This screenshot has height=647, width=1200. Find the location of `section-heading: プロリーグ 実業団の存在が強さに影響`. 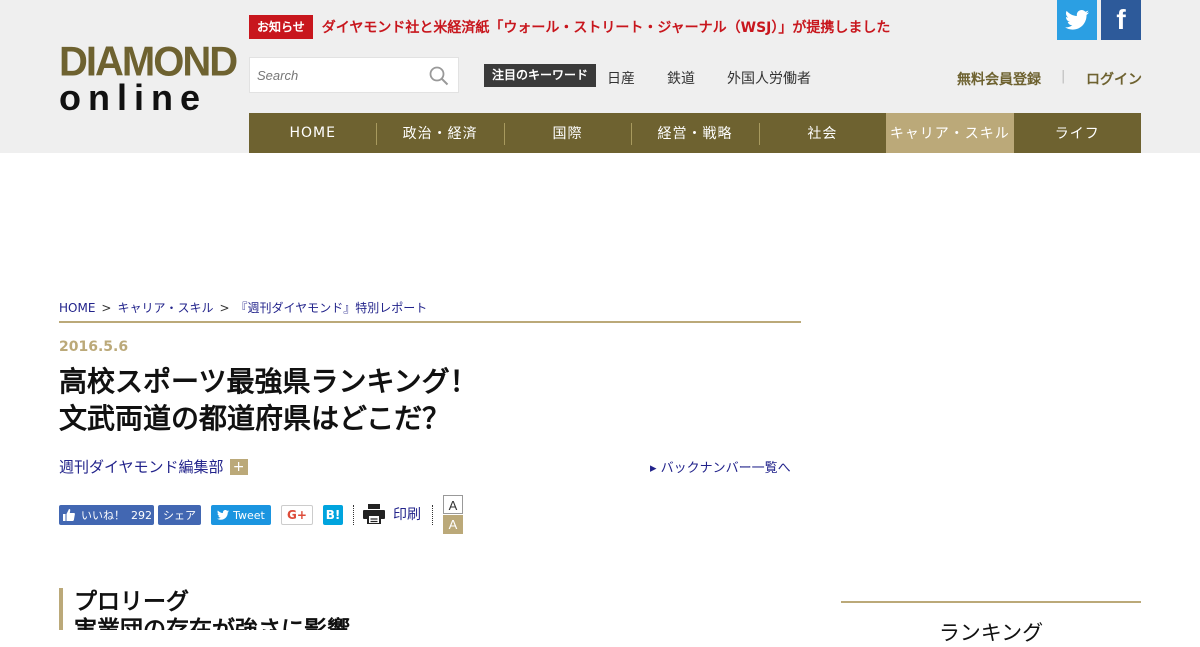

section-heading: プロリーグ 実業団の存在が強さに影響 is located at coordinates (204, 609).